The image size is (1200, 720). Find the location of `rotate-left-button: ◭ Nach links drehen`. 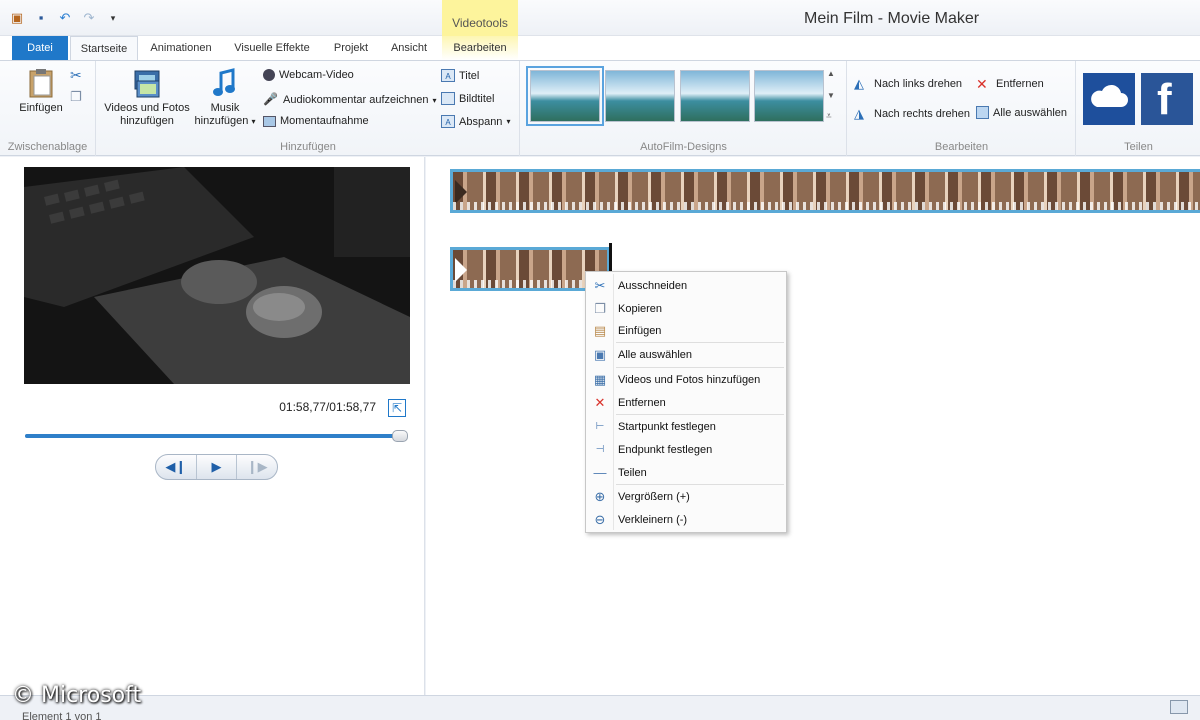

rotate-left-button: ◭ Nach links drehen is located at coordinates (908, 84).